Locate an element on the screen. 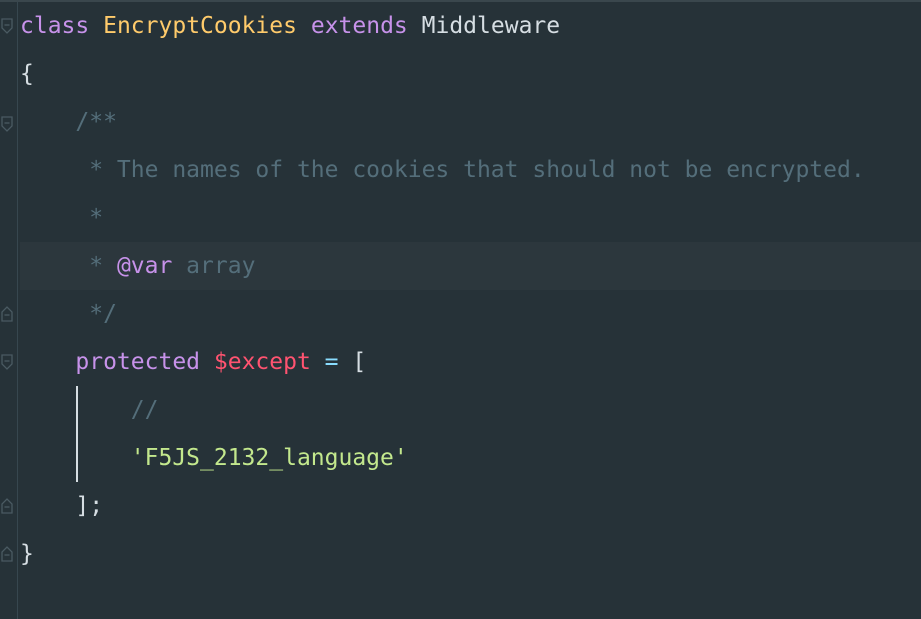 This screenshot has height=619, width=921. code-token: class is located at coordinates (55, 26).